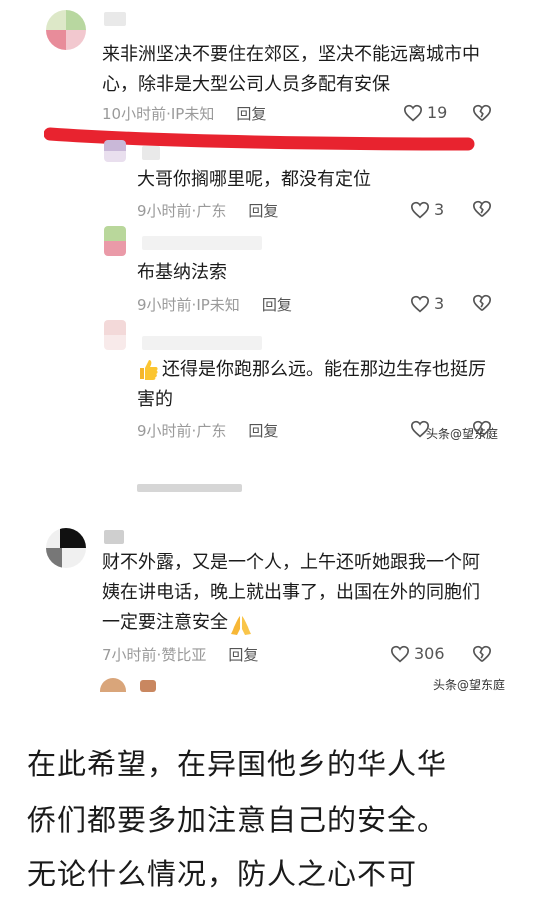  What do you see at coordinates (134, 114) in the screenshot?
I see `comment-time: 10小时前` at bounding box center [134, 114].